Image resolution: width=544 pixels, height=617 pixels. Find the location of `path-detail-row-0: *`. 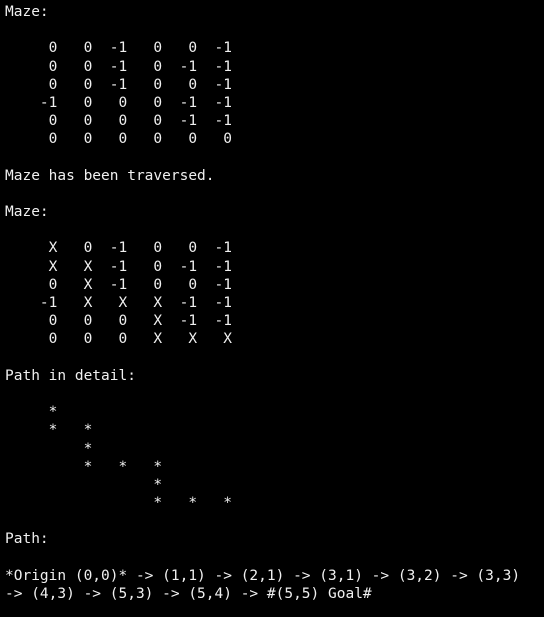

path-detail-row-0: * is located at coordinates (31, 412).